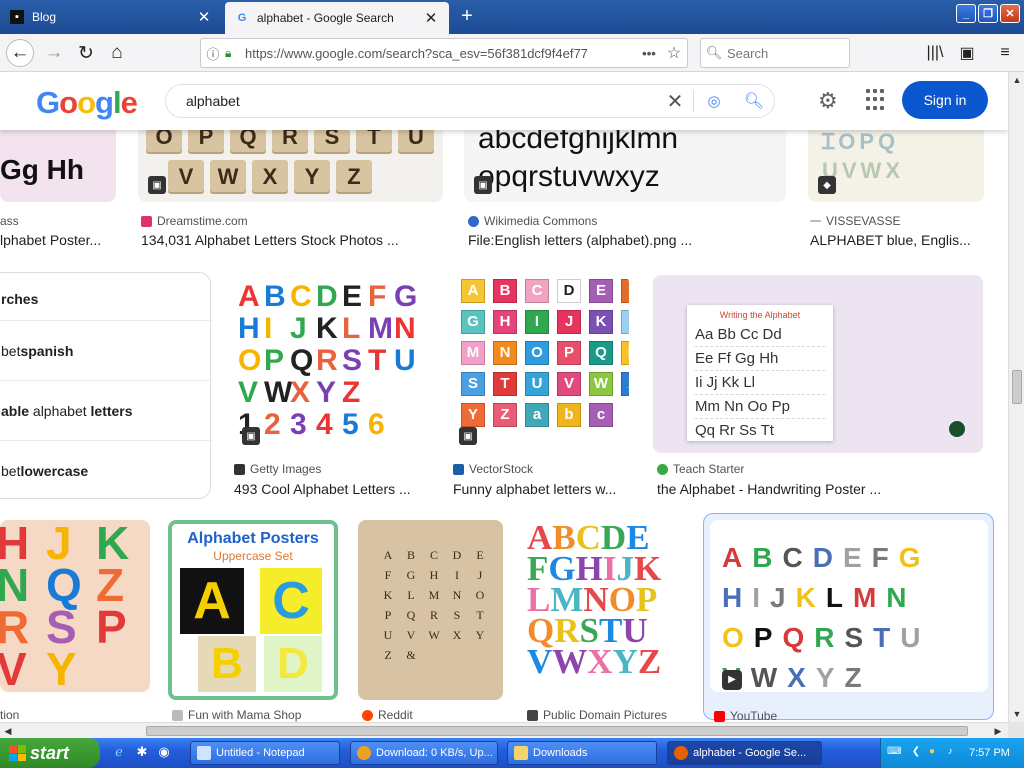 This screenshot has width=1024, height=768. What do you see at coordinates (333, 469) in the screenshot?
I see `image-source: Getty Images` at bounding box center [333, 469].